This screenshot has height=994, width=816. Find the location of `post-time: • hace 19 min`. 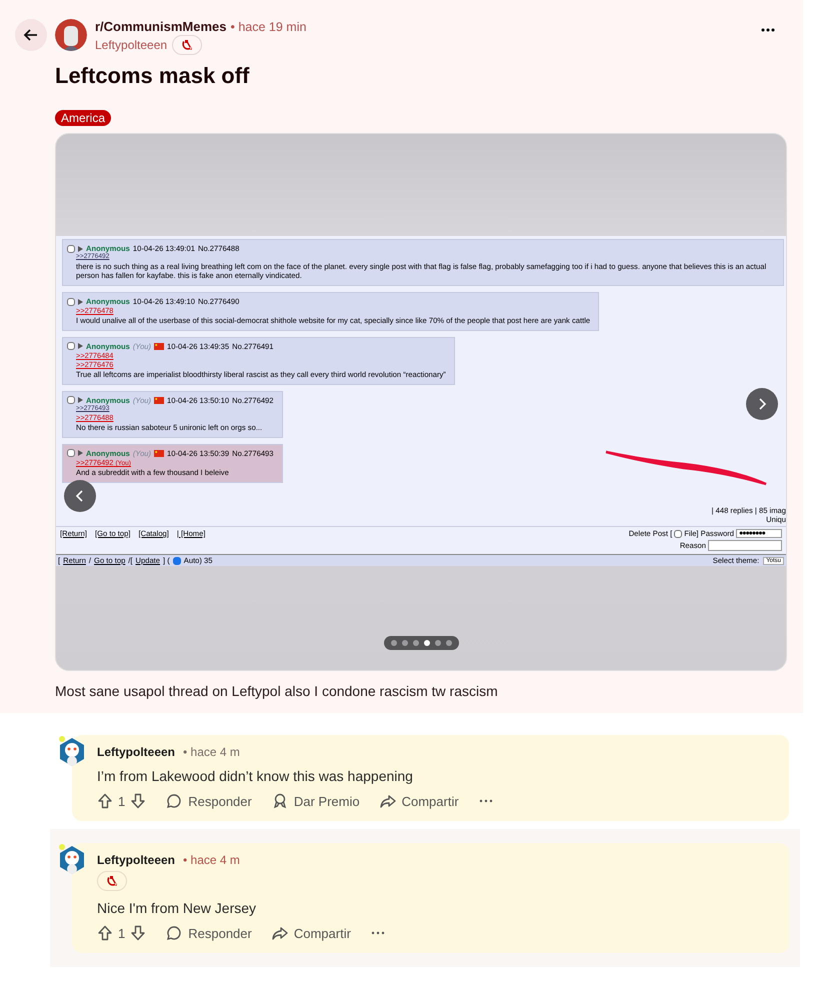

post-time: • hace 19 min is located at coordinates (268, 27).